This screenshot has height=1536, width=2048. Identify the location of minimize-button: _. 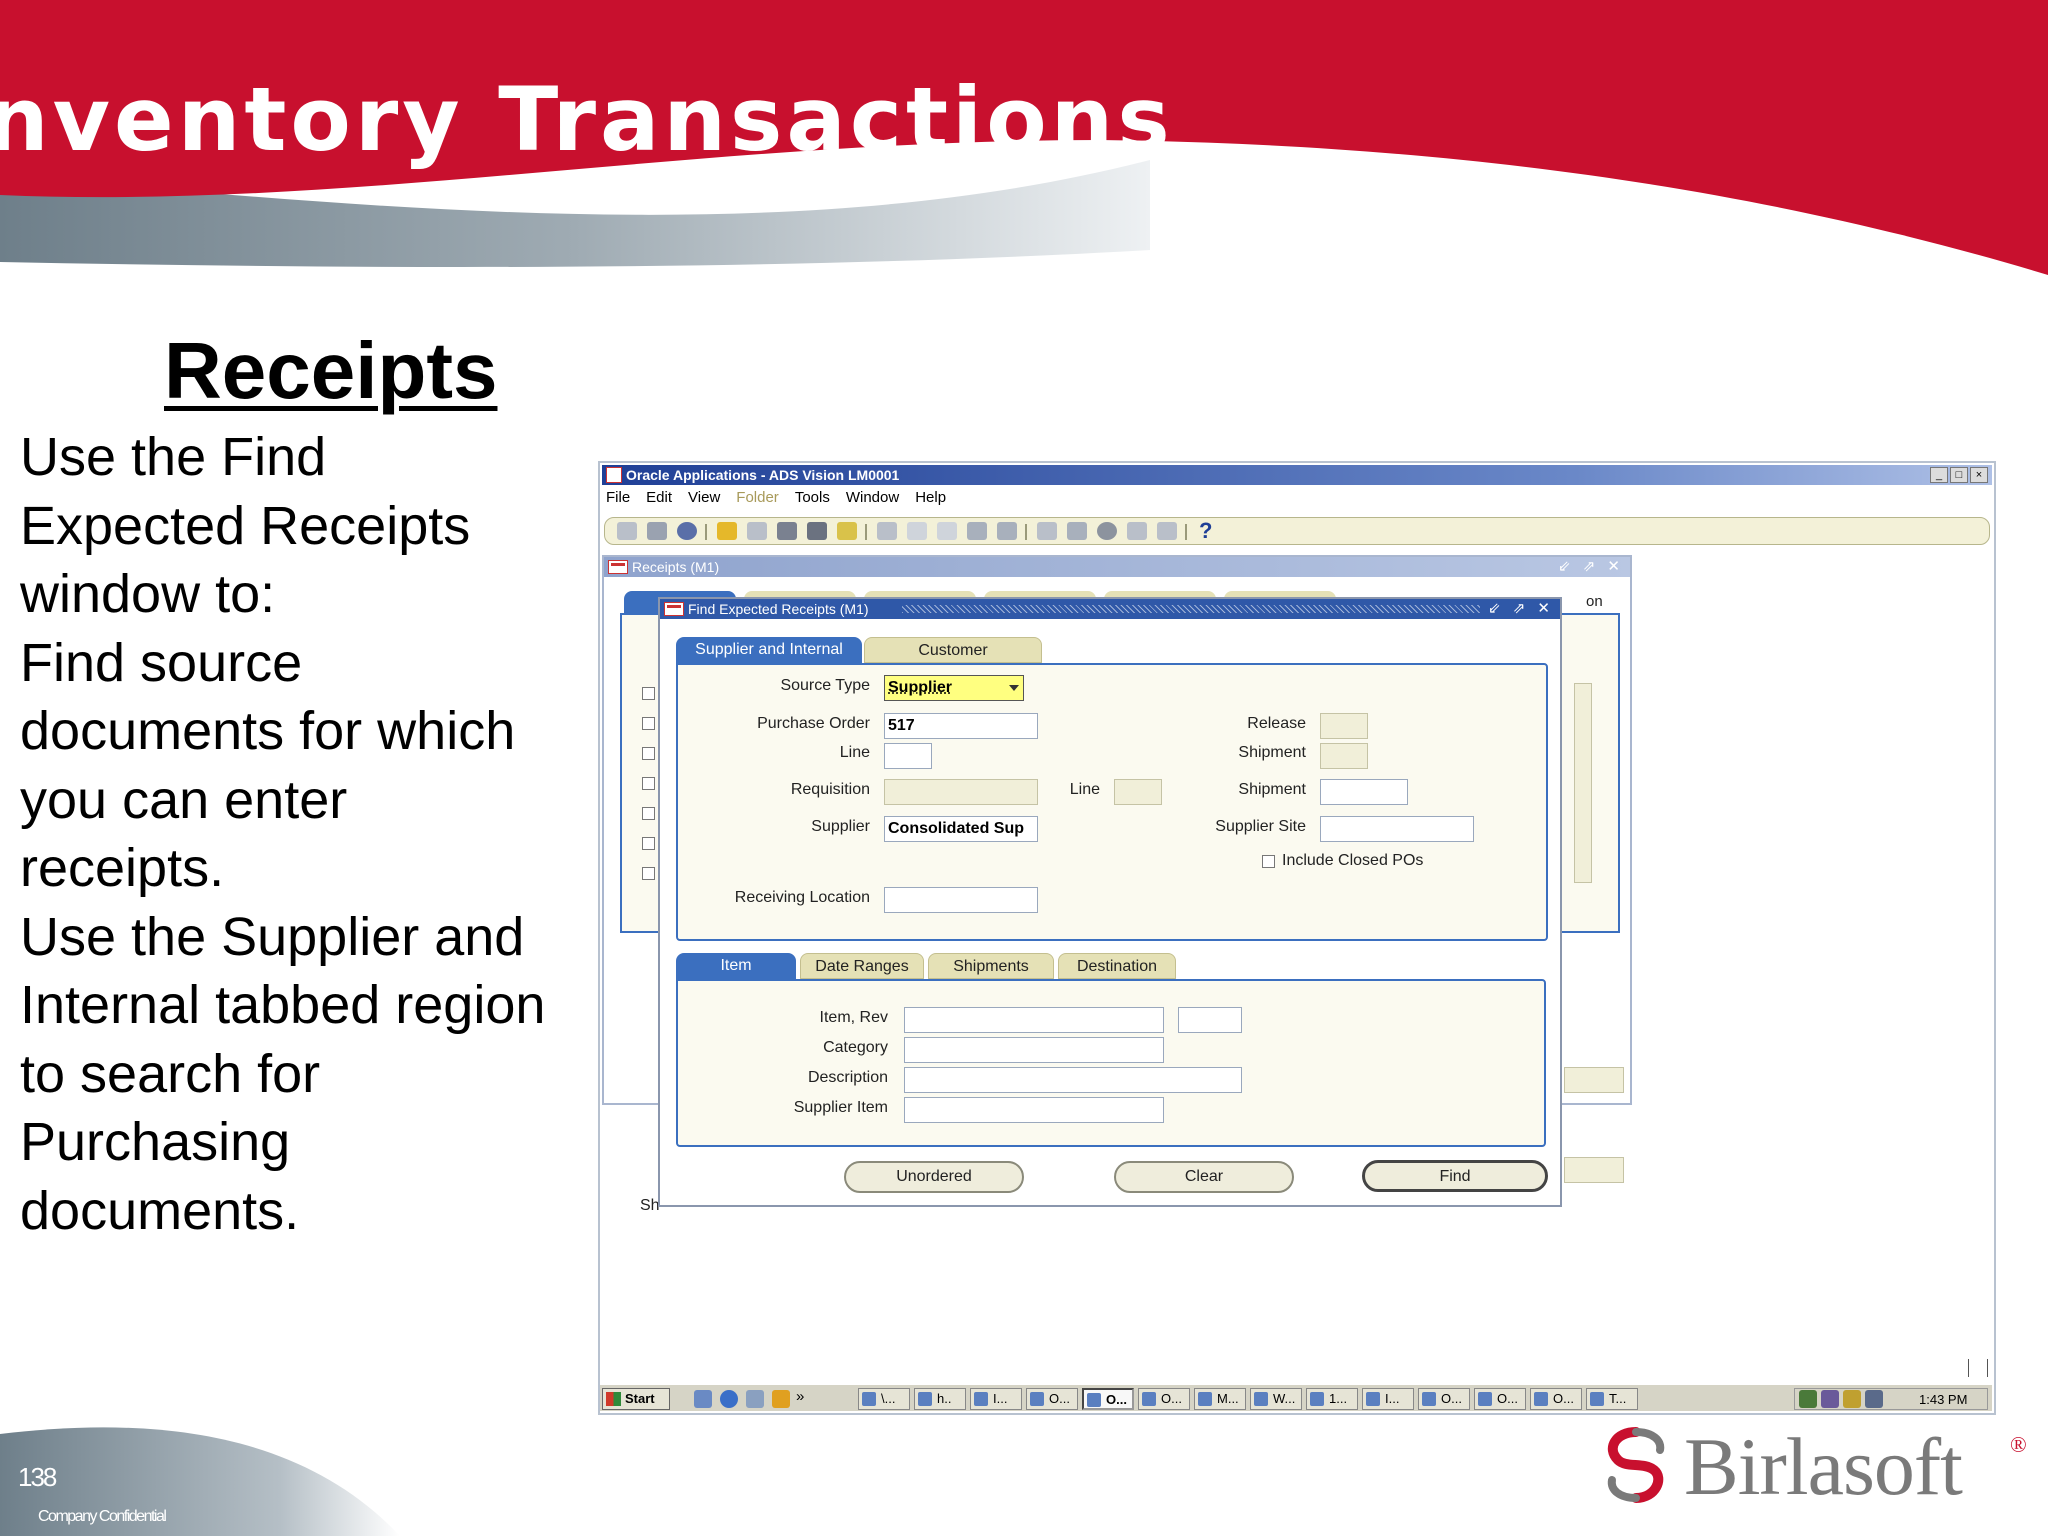
(1939, 475).